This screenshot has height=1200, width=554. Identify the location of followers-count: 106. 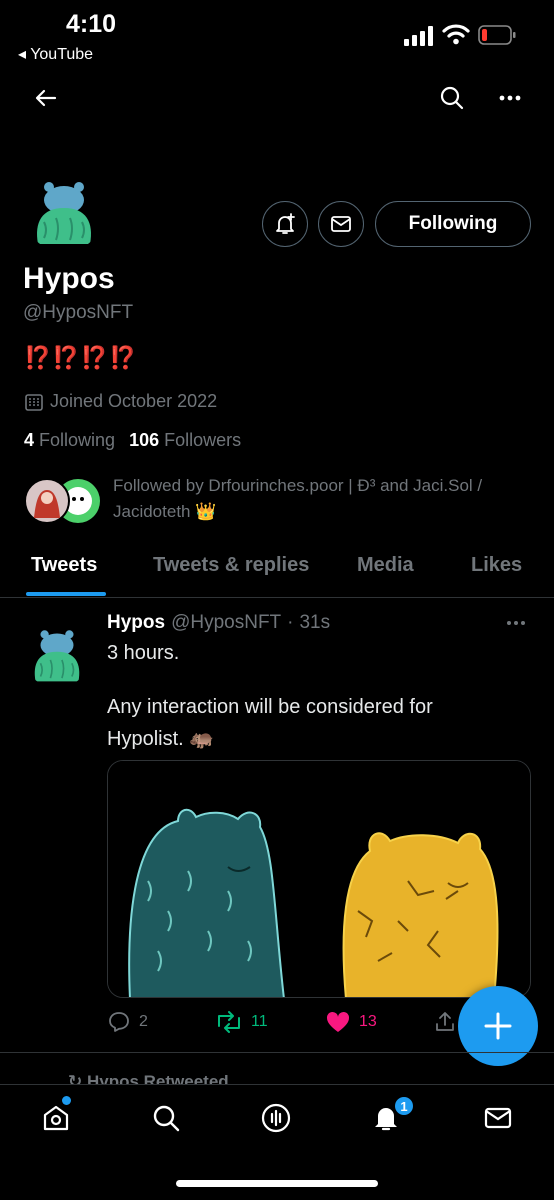
(144, 440).